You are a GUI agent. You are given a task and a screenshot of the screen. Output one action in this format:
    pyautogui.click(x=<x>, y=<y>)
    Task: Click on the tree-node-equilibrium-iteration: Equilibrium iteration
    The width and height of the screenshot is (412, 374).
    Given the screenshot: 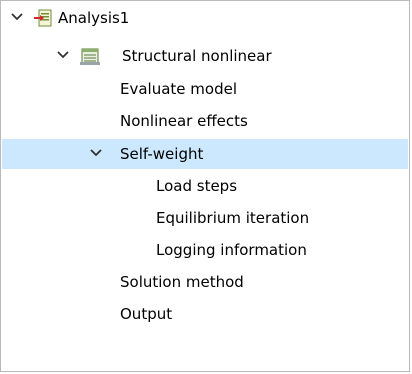 What is the action you would take?
    pyautogui.click(x=205, y=218)
    